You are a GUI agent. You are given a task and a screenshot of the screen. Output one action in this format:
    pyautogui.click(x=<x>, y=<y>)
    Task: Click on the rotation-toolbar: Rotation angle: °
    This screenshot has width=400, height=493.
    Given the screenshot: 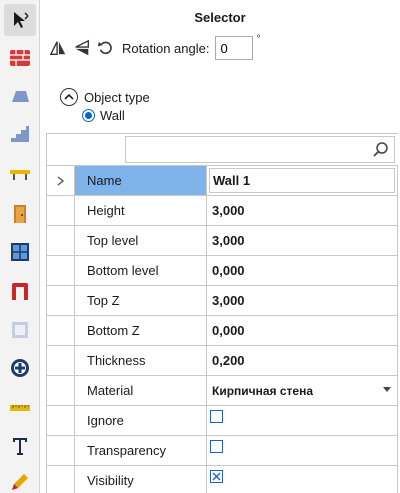 What is the action you would take?
    pyautogui.click(x=154, y=47)
    